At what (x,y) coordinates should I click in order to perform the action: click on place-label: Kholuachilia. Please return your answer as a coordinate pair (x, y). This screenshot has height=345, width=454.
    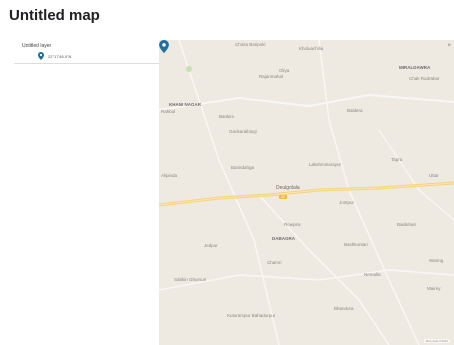
    Looking at the image, I should click on (311, 48).